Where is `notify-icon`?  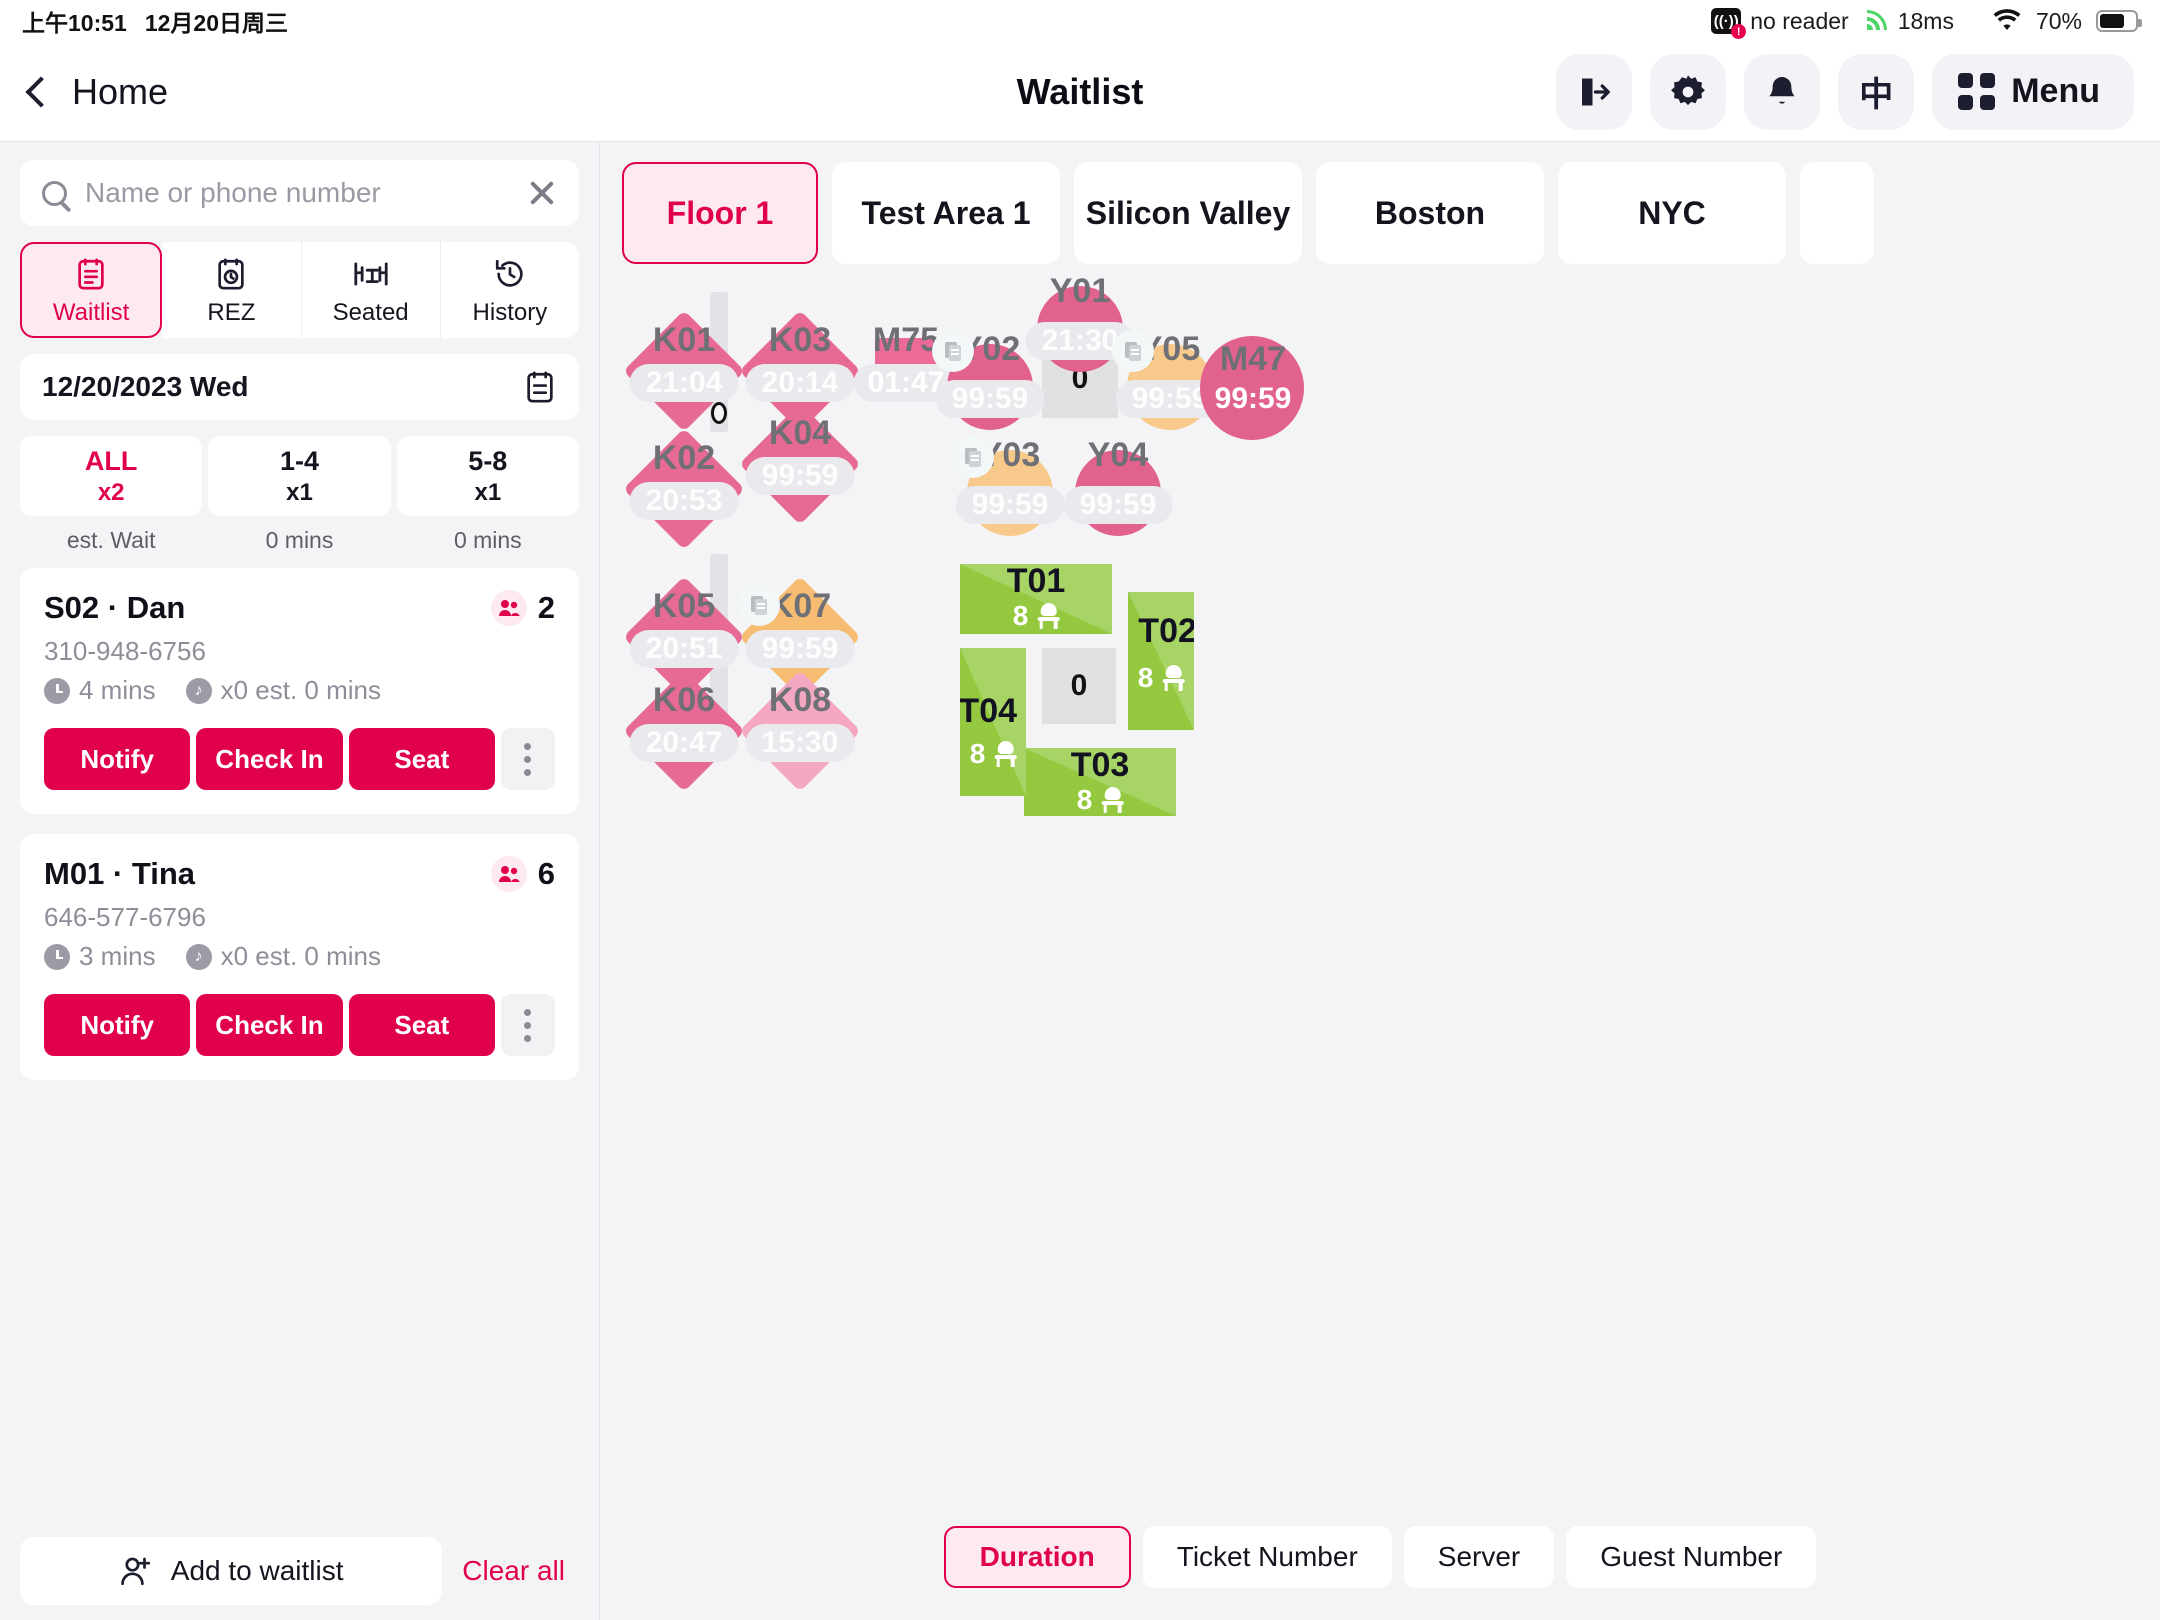
notify-icon is located at coordinates (198, 956).